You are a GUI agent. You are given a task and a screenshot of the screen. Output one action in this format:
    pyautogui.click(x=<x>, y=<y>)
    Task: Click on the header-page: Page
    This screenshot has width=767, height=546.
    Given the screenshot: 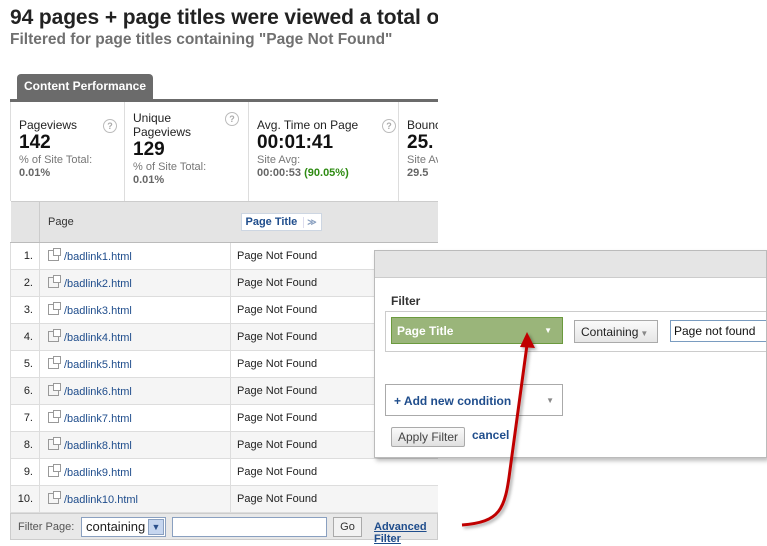 What is the action you would take?
    pyautogui.click(x=135, y=222)
    